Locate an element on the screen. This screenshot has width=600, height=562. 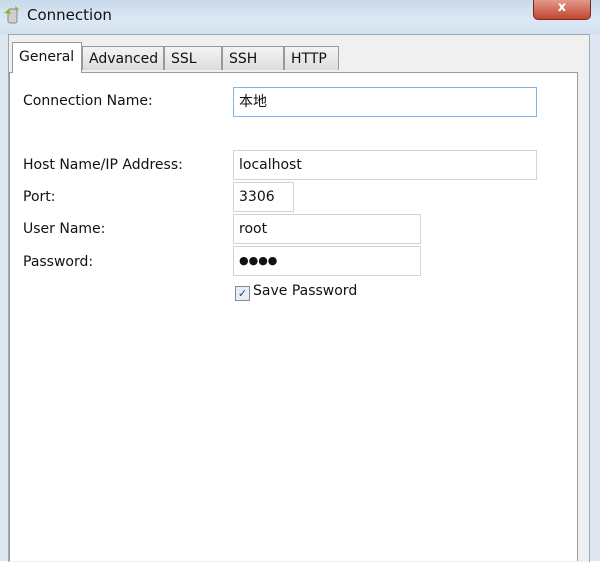
tab-http: HTTP is located at coordinates (311, 58).